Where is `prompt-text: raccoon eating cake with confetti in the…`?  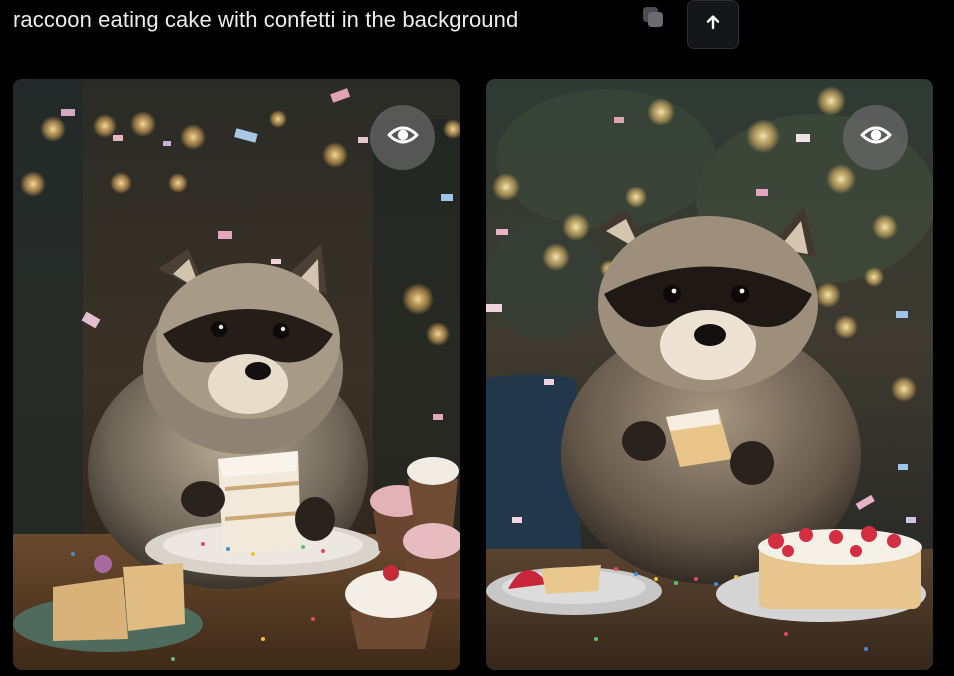 prompt-text: raccoon eating cake with confetti in the… is located at coordinates (265, 20).